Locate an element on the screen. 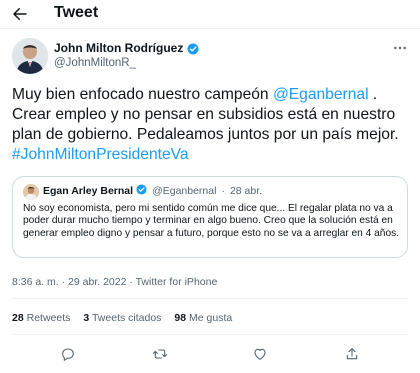 This screenshot has width=420, height=373. mention-link: @Eganbernal is located at coordinates (321, 94).